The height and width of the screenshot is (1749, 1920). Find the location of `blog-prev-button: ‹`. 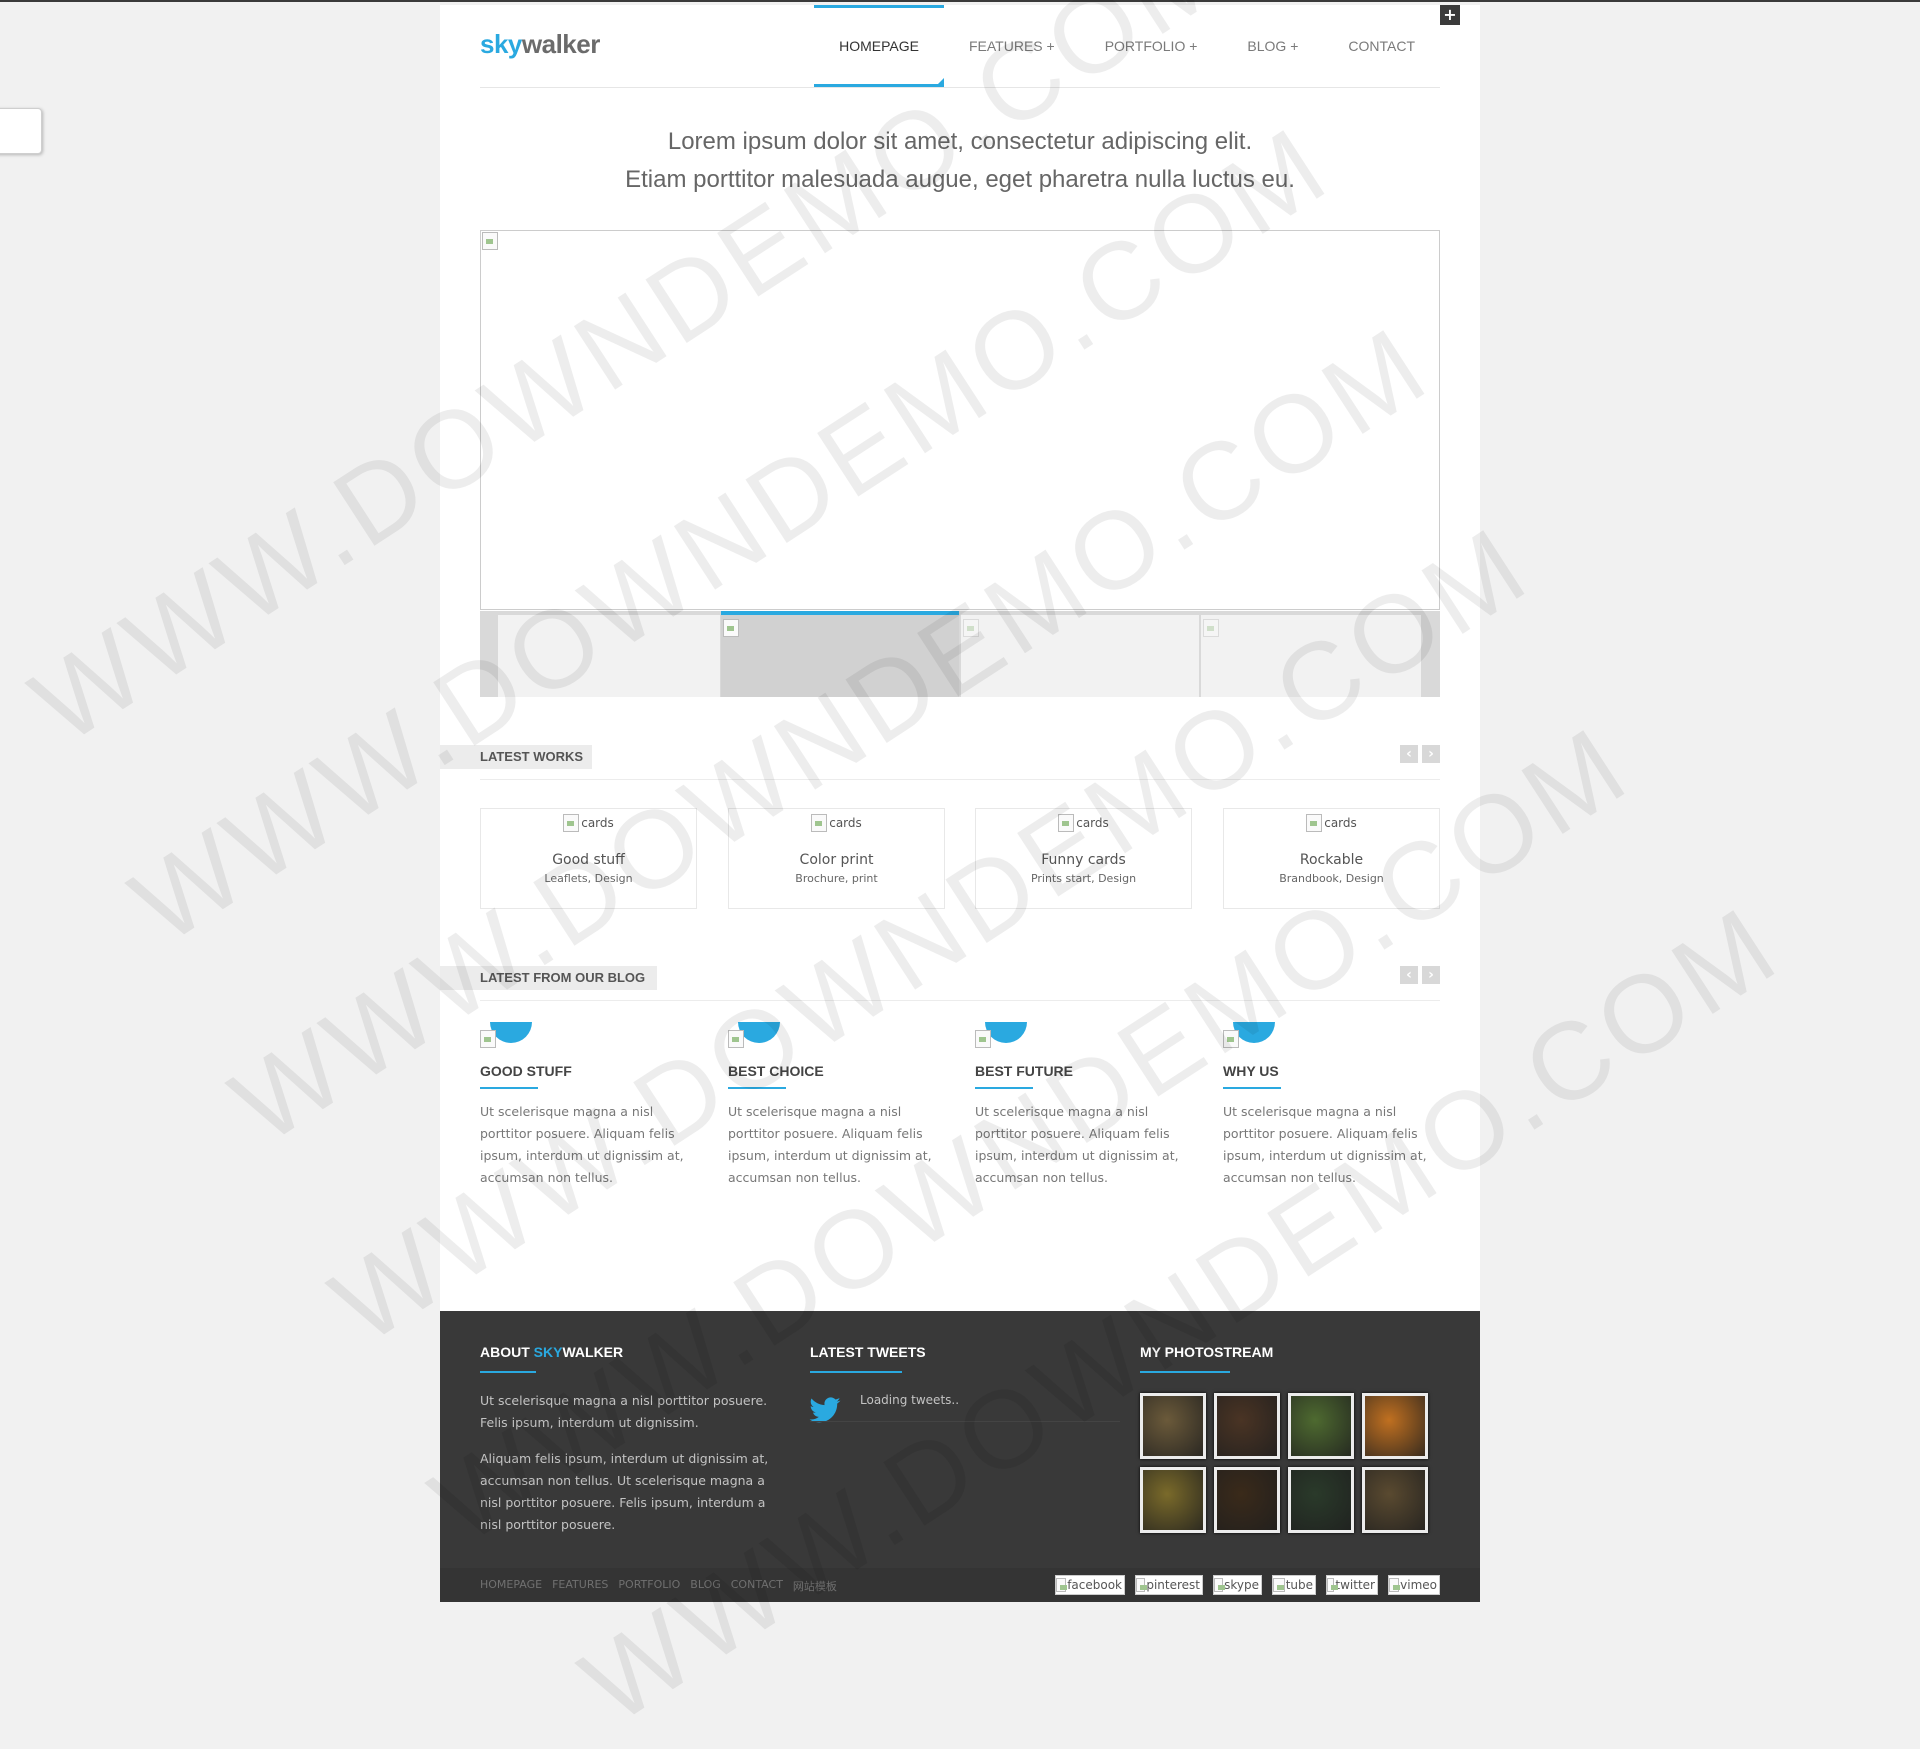

blog-prev-button: ‹ is located at coordinates (1409, 975).